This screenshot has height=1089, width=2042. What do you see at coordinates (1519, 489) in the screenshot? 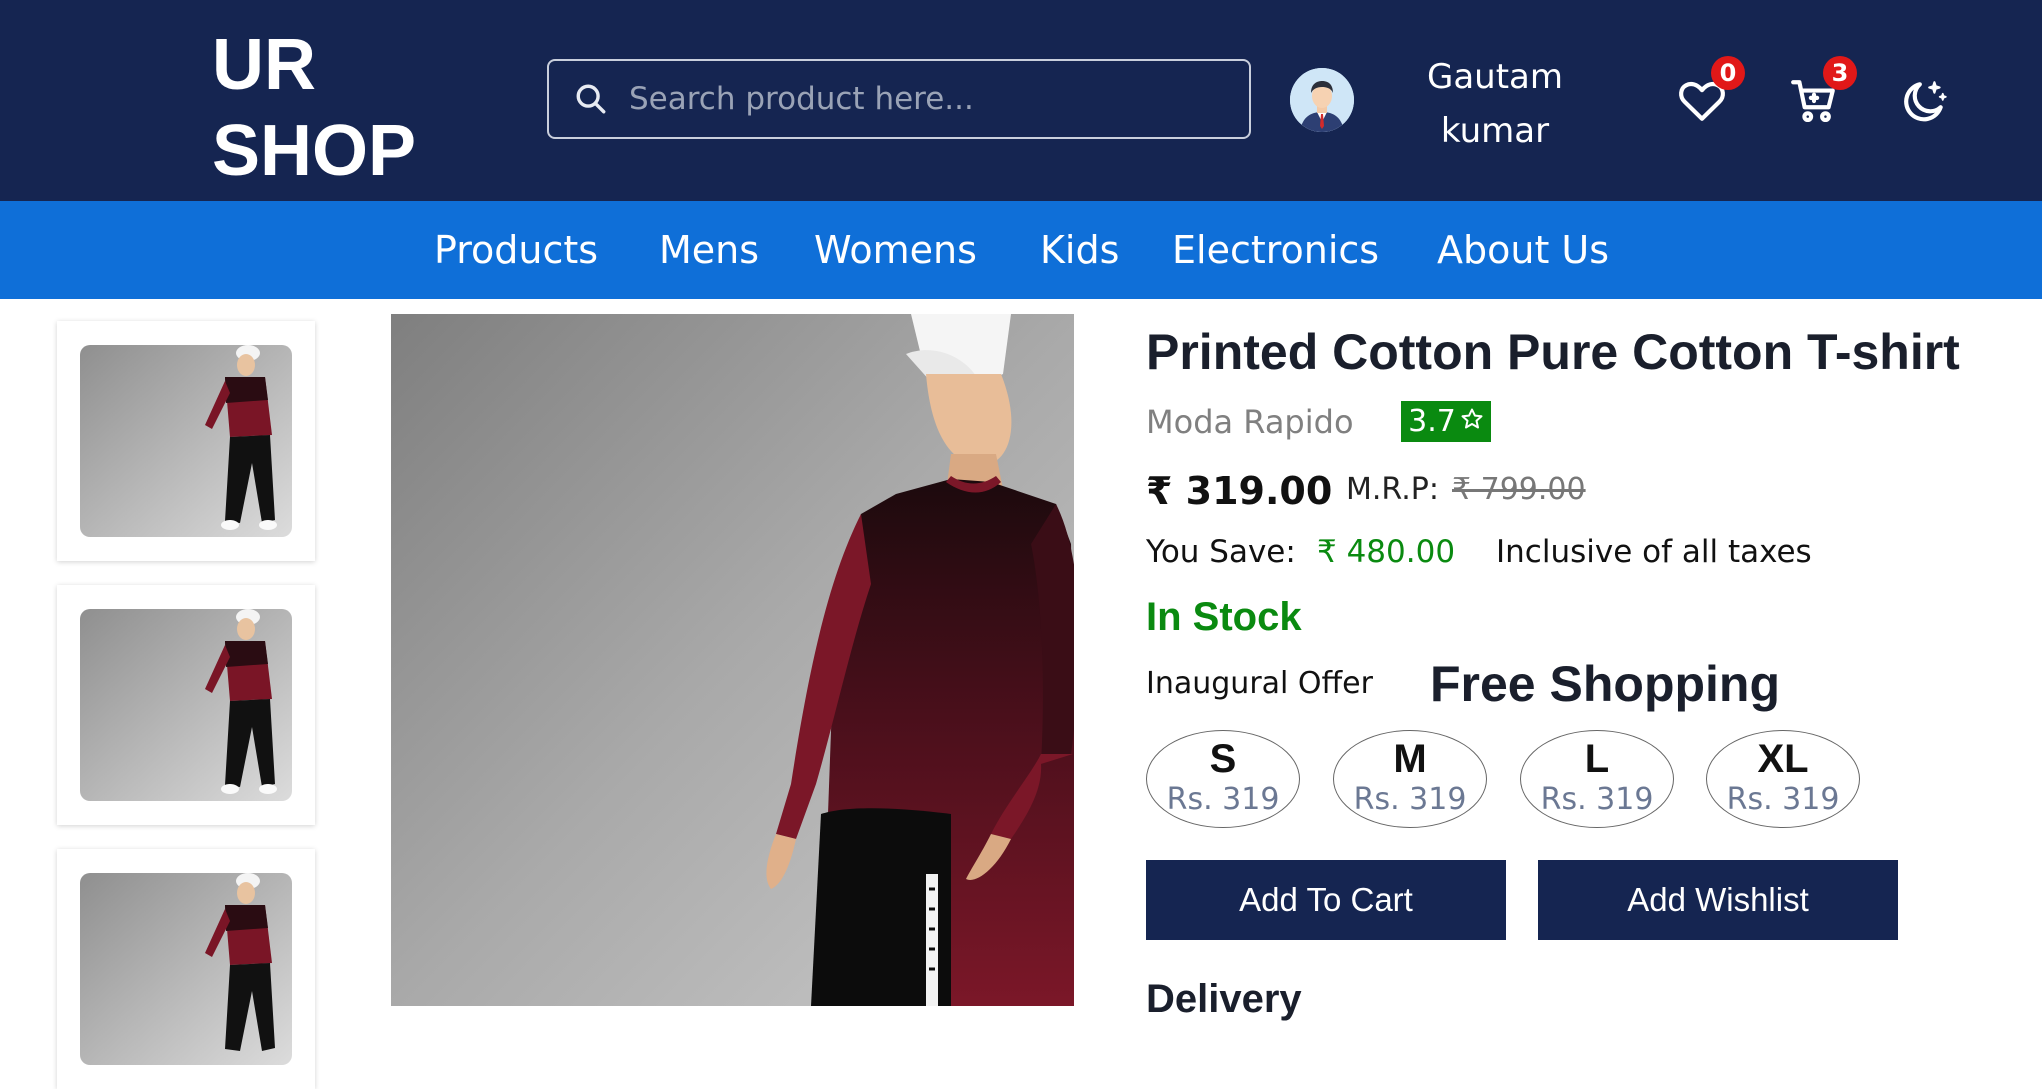
I see `mrp-value: ₹ 799.00` at bounding box center [1519, 489].